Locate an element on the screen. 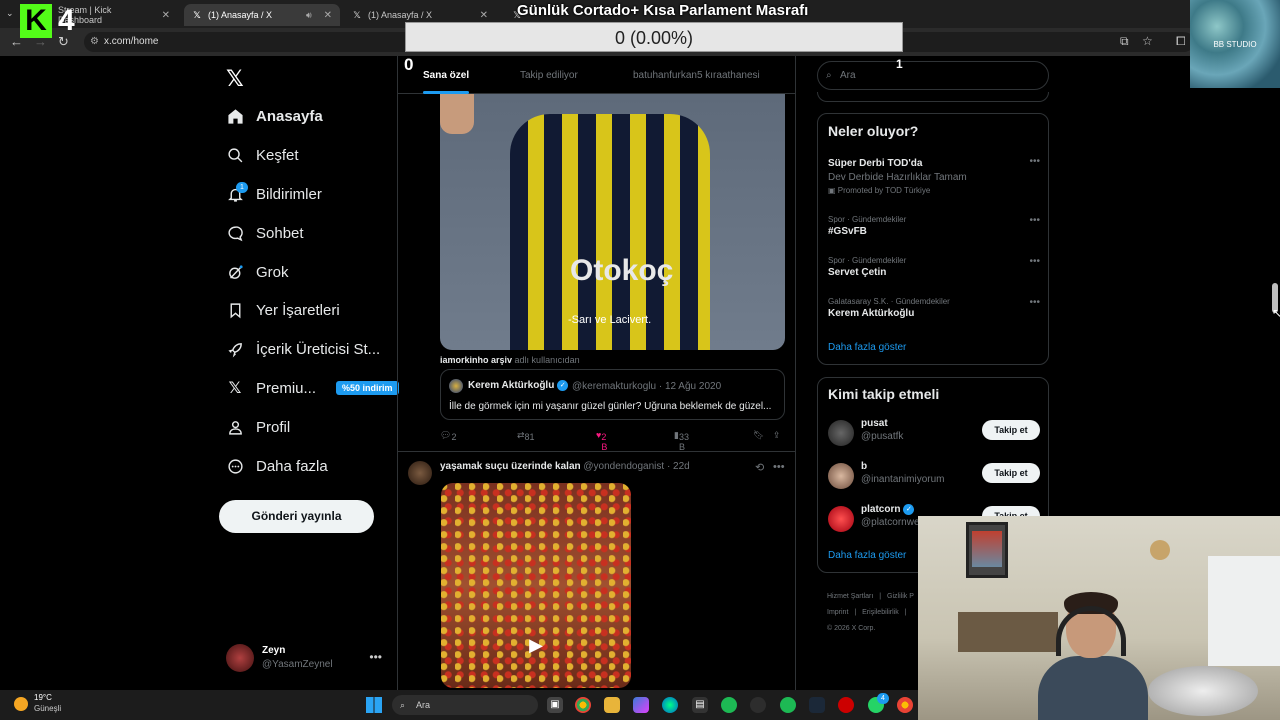 This screenshot has width=1280, height=720. verified-badge-icon: ✓ is located at coordinates (909, 509).